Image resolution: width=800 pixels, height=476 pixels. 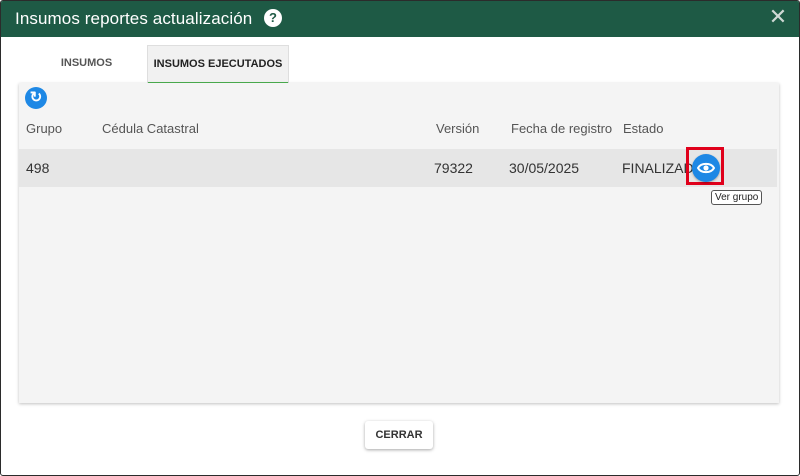 I want to click on column-header-version: Versión, so click(x=458, y=128).